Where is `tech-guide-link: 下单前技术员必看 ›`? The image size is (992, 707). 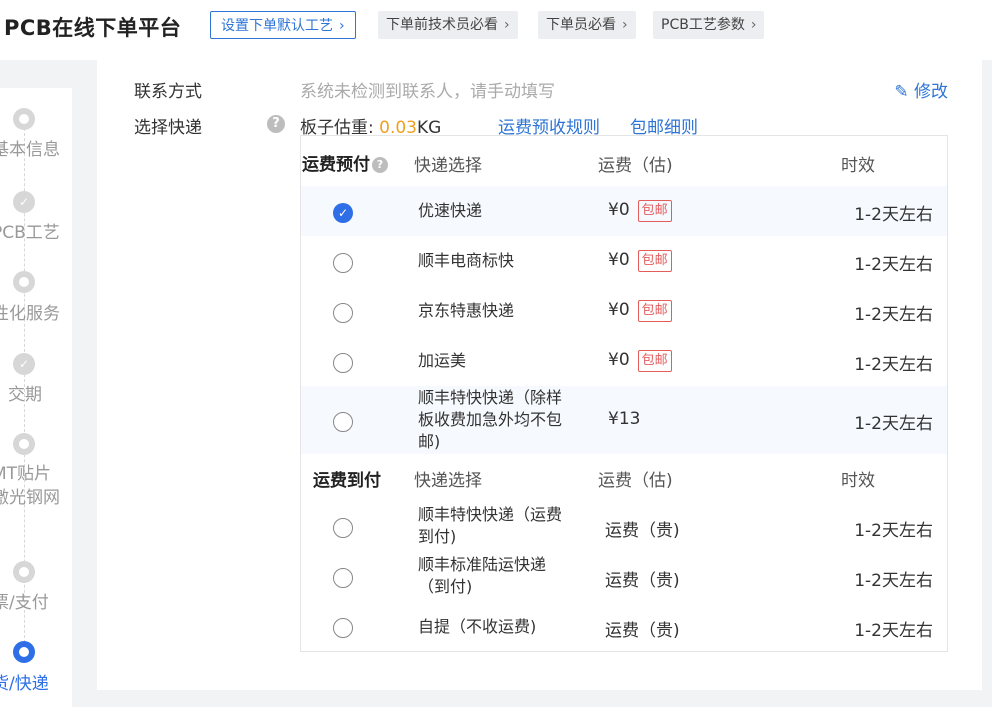 tech-guide-link: 下单前技术员必看 › is located at coordinates (448, 25).